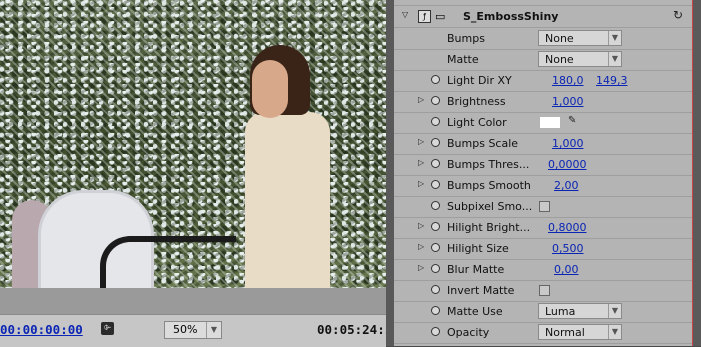 The width and height of the screenshot is (701, 347). I want to click on effect-name: S_EmbossShiny, so click(511, 16).